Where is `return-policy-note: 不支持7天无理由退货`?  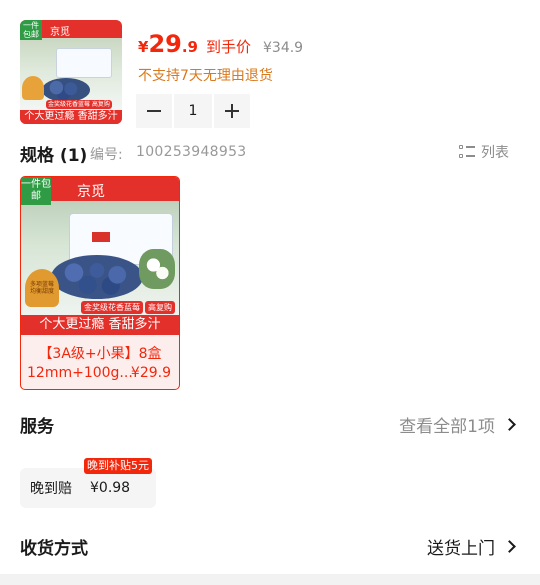
return-policy-note: 不支持7天无理由退货 is located at coordinates (205, 76).